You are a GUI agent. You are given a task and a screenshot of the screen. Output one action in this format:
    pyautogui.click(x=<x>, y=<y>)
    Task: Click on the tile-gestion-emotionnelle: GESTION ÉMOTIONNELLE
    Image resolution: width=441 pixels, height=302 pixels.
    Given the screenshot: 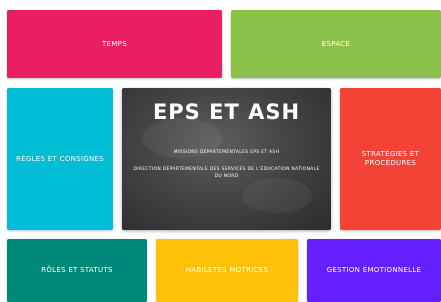 What is the action you would take?
    pyautogui.click(x=374, y=270)
    